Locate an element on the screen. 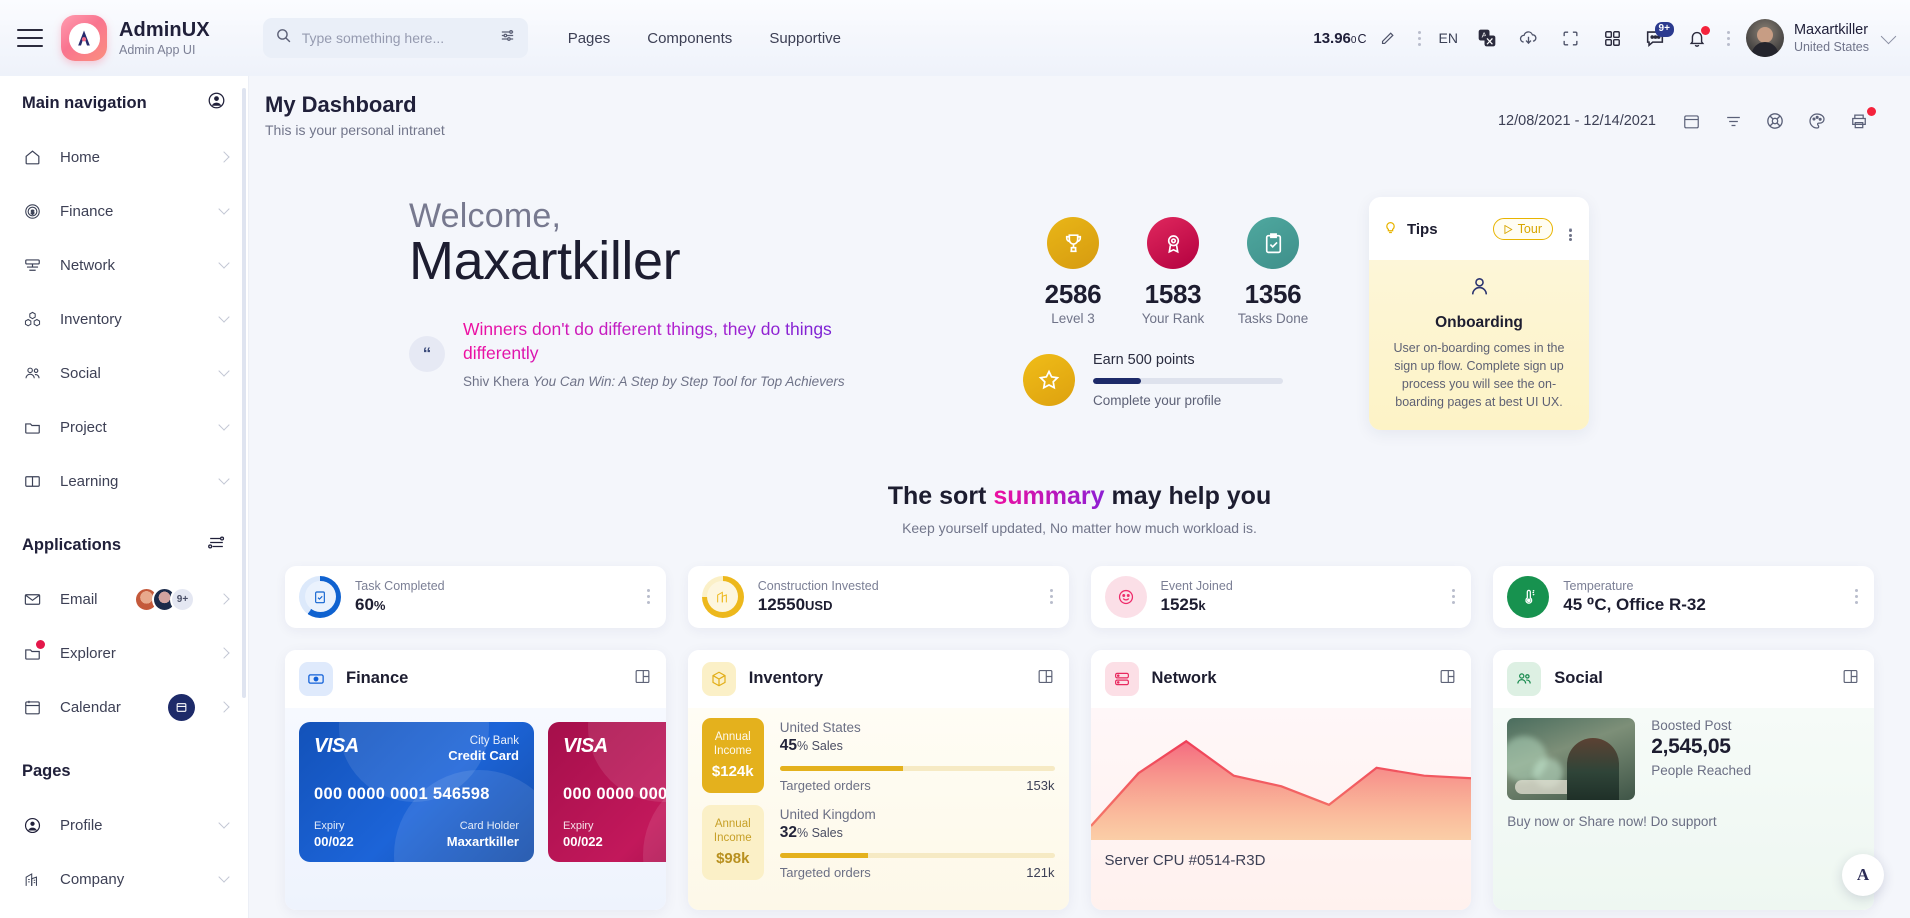 This screenshot has height=918, width=1910. stat-label: Level 3 is located at coordinates (1073, 318).